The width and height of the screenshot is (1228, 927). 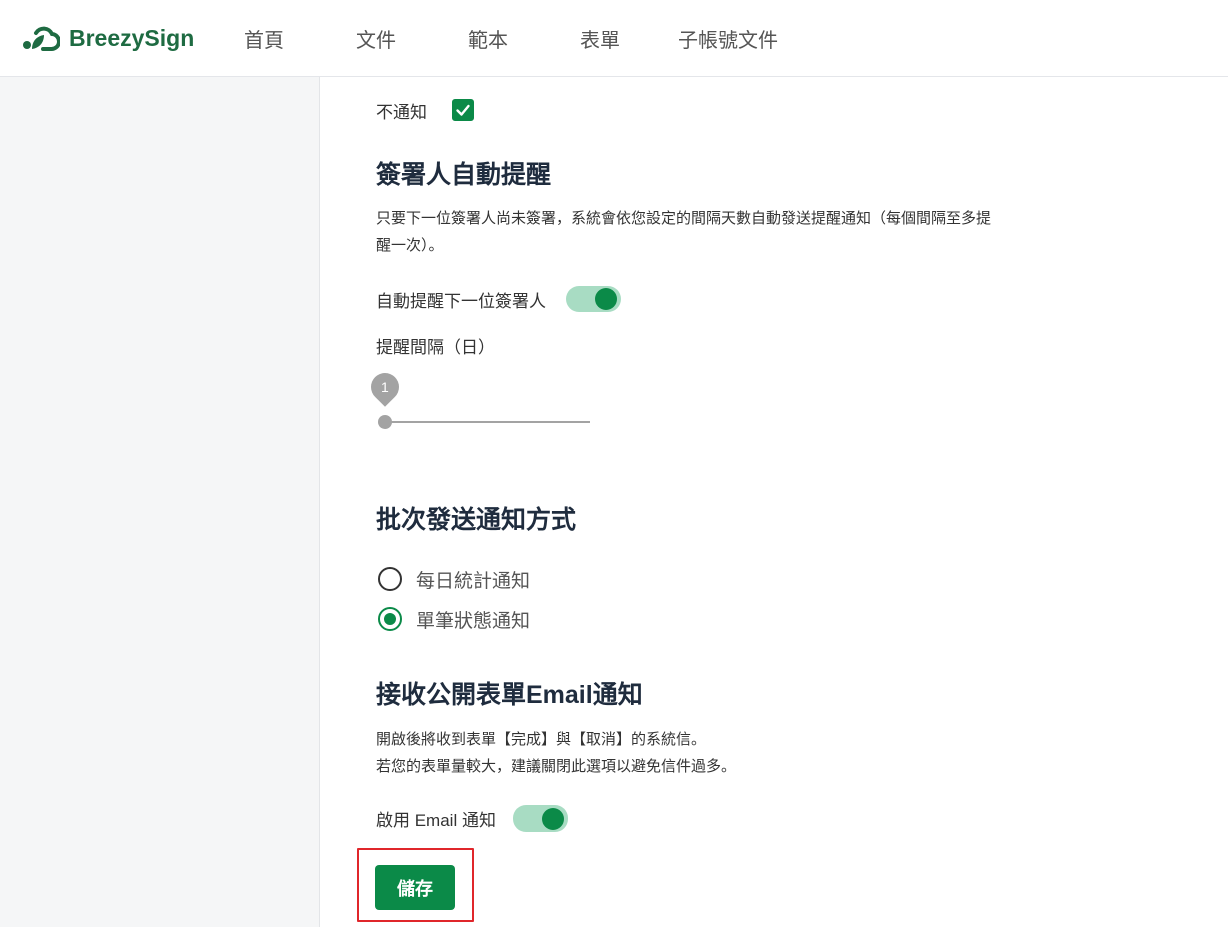 What do you see at coordinates (540, 818) in the screenshot?
I see `email-notify-toggle` at bounding box center [540, 818].